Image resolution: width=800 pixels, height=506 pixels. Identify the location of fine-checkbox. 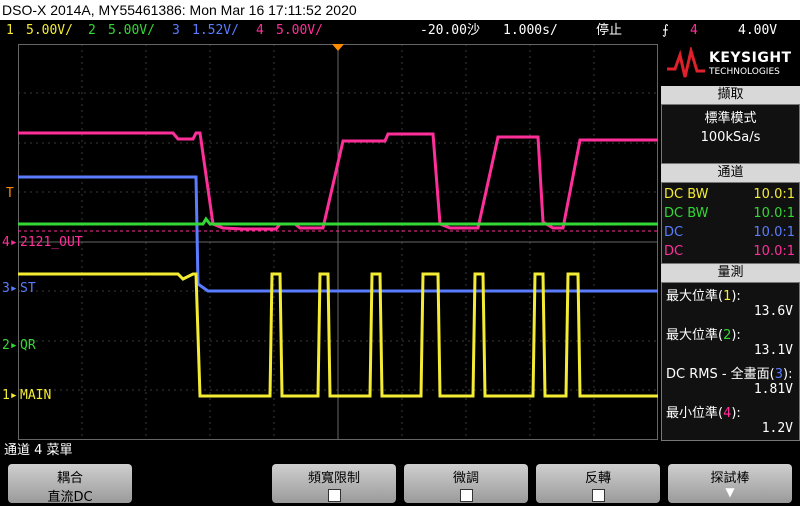
(466, 495).